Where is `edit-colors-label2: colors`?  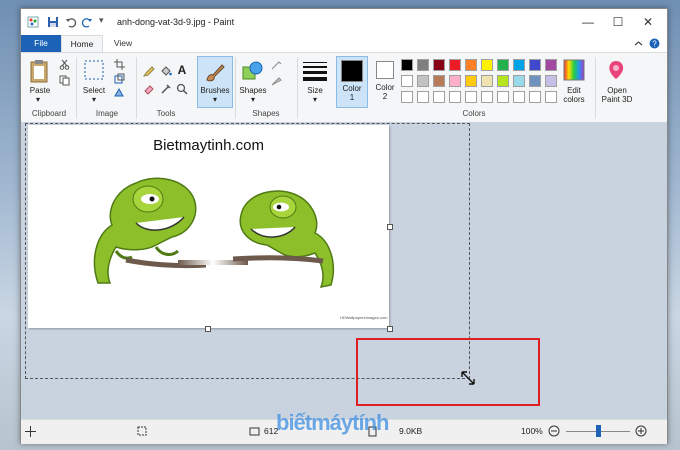 edit-colors-label2: colors is located at coordinates (574, 99).